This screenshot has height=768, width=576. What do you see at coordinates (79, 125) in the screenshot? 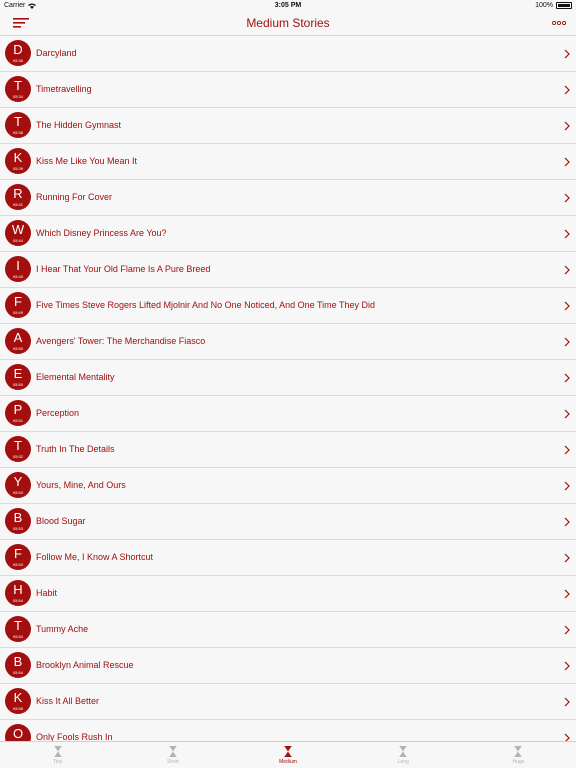
I see `story-title: The Hidden Gymnast` at bounding box center [79, 125].